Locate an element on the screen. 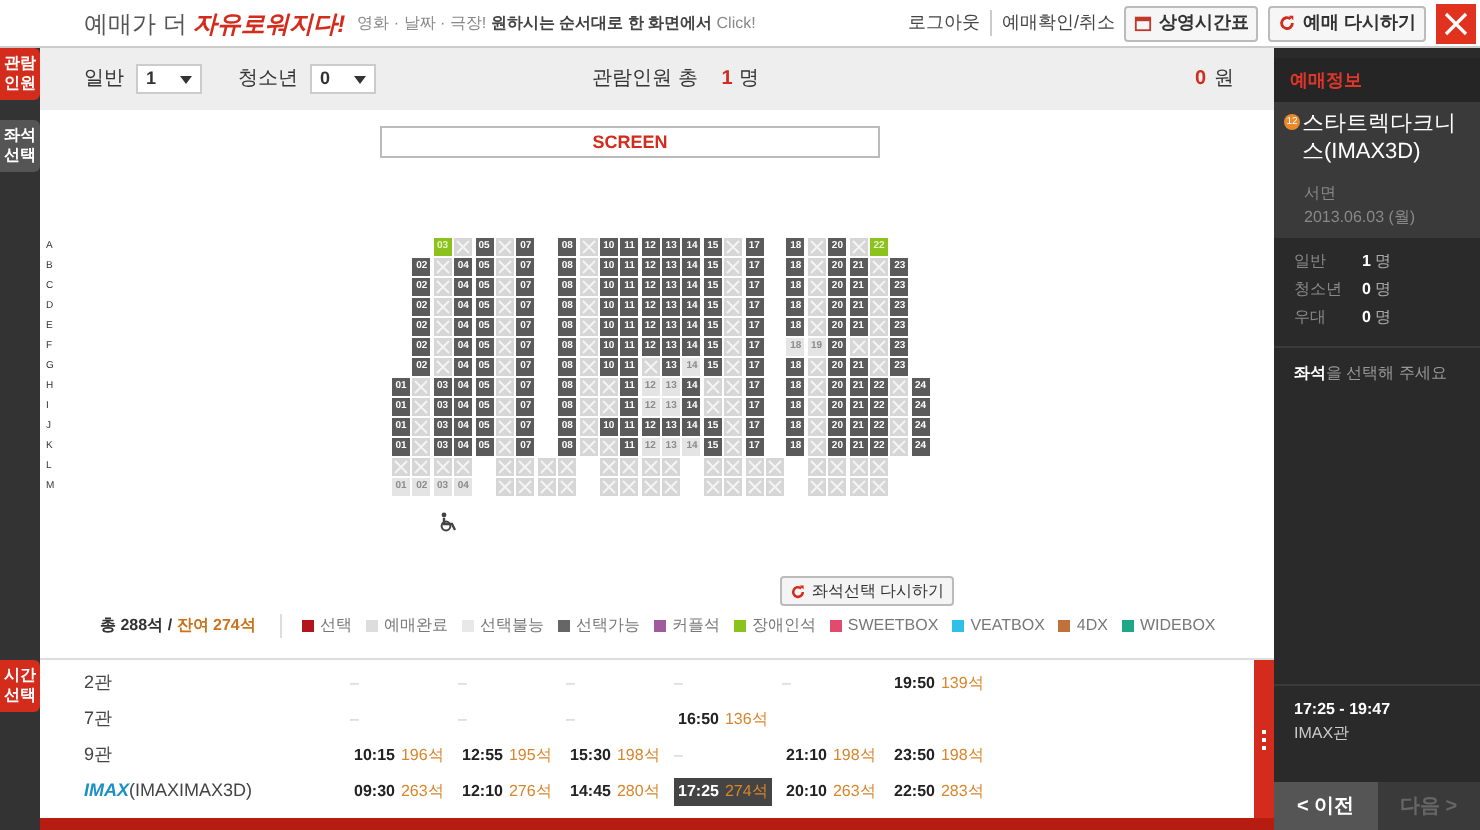 Image resolution: width=1480 pixels, height=830 pixels. slogan: 예매가 더 자유로워지다! is located at coordinates (215, 24).